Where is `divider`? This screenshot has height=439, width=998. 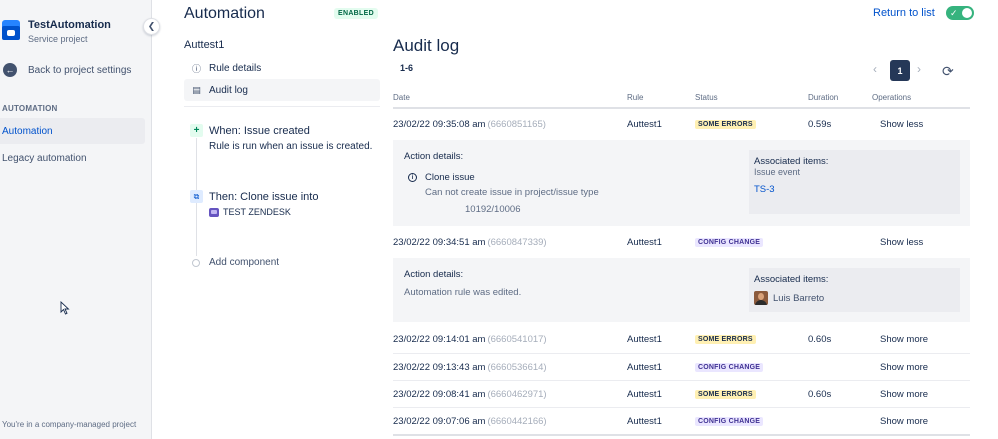 divider is located at coordinates (282, 106).